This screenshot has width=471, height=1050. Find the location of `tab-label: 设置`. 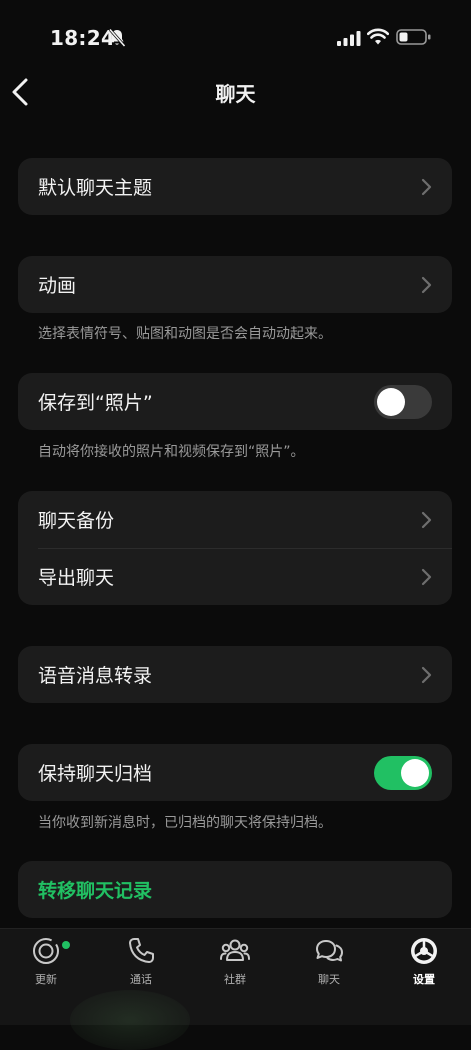

tab-label: 设置 is located at coordinates (424, 979).